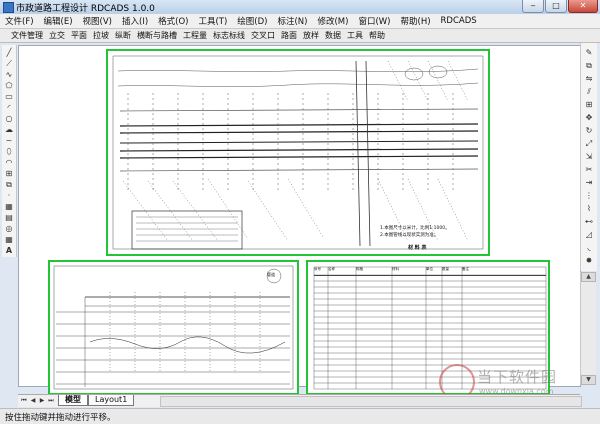 The image size is (600, 424). What do you see at coordinates (589, 209) in the screenshot?
I see `break-icon: ⌇` at bounding box center [589, 209].